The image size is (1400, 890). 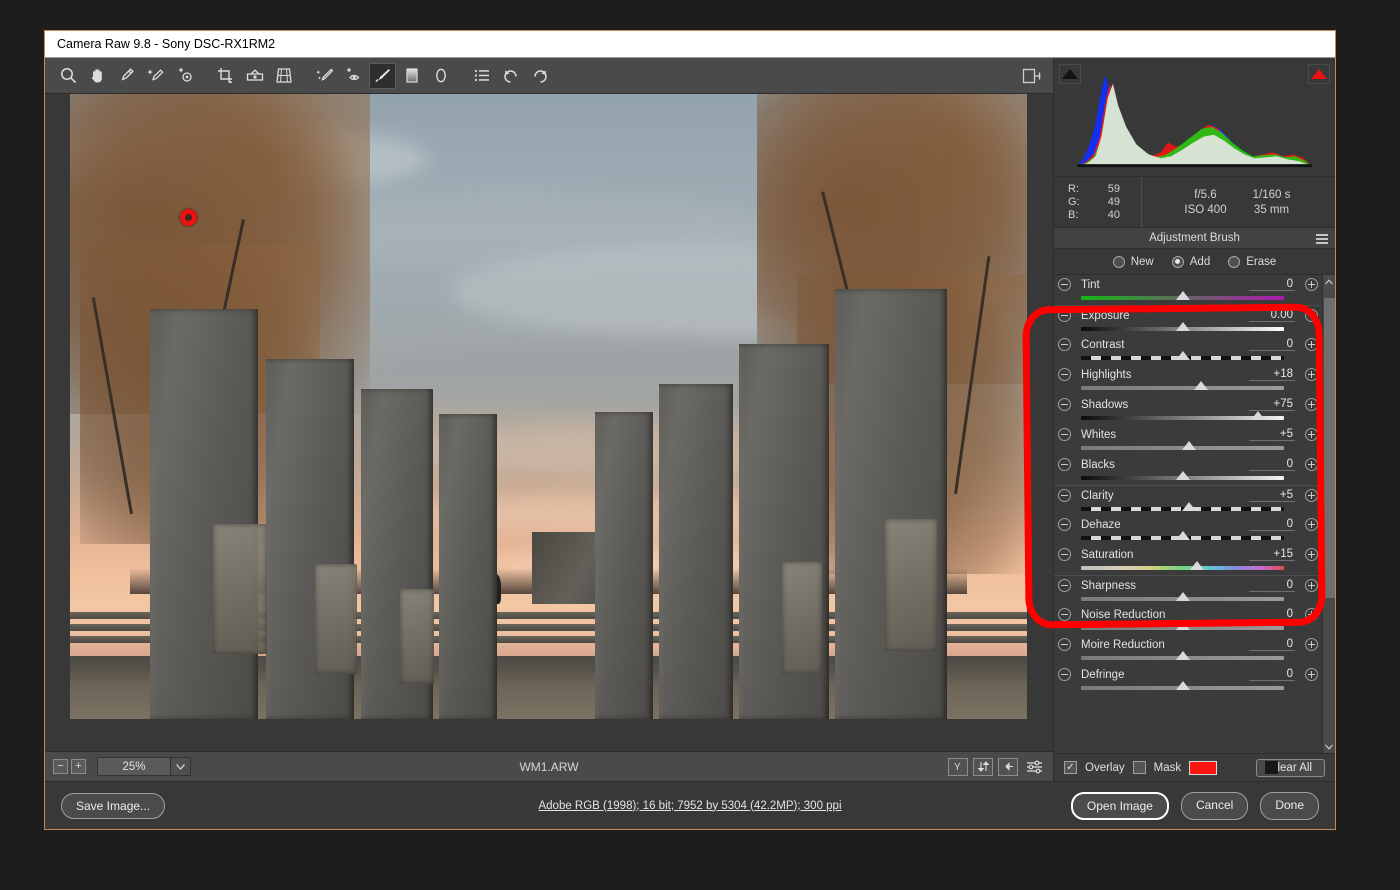 I want to click on panel-menu-icon, so click(x=1322, y=238).